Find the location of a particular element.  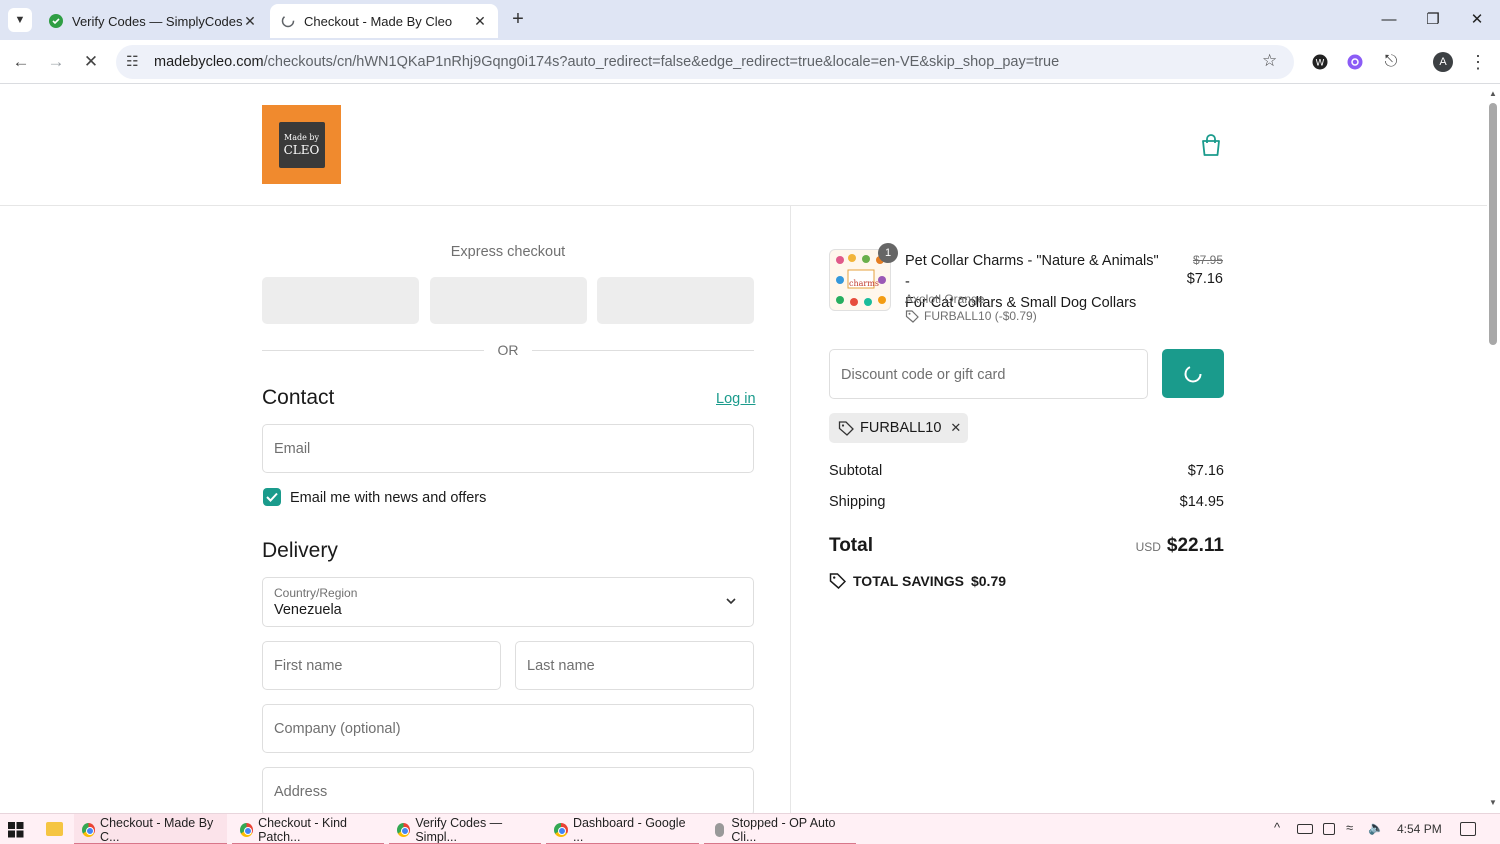

close-window-button: ✕ is located at coordinates (1477, 19).